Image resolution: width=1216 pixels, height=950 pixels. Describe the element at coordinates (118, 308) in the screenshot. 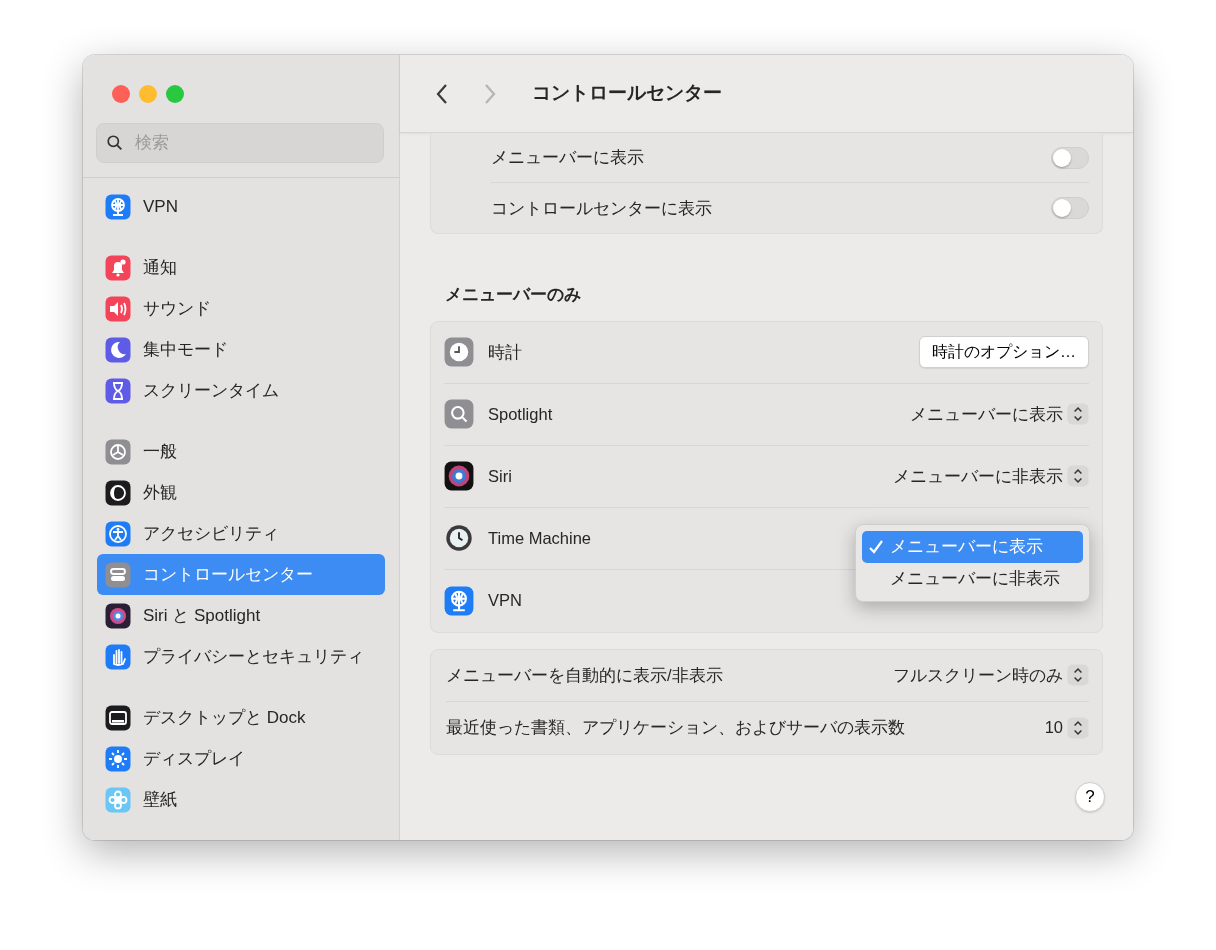

I see `speaker-icon` at that location.